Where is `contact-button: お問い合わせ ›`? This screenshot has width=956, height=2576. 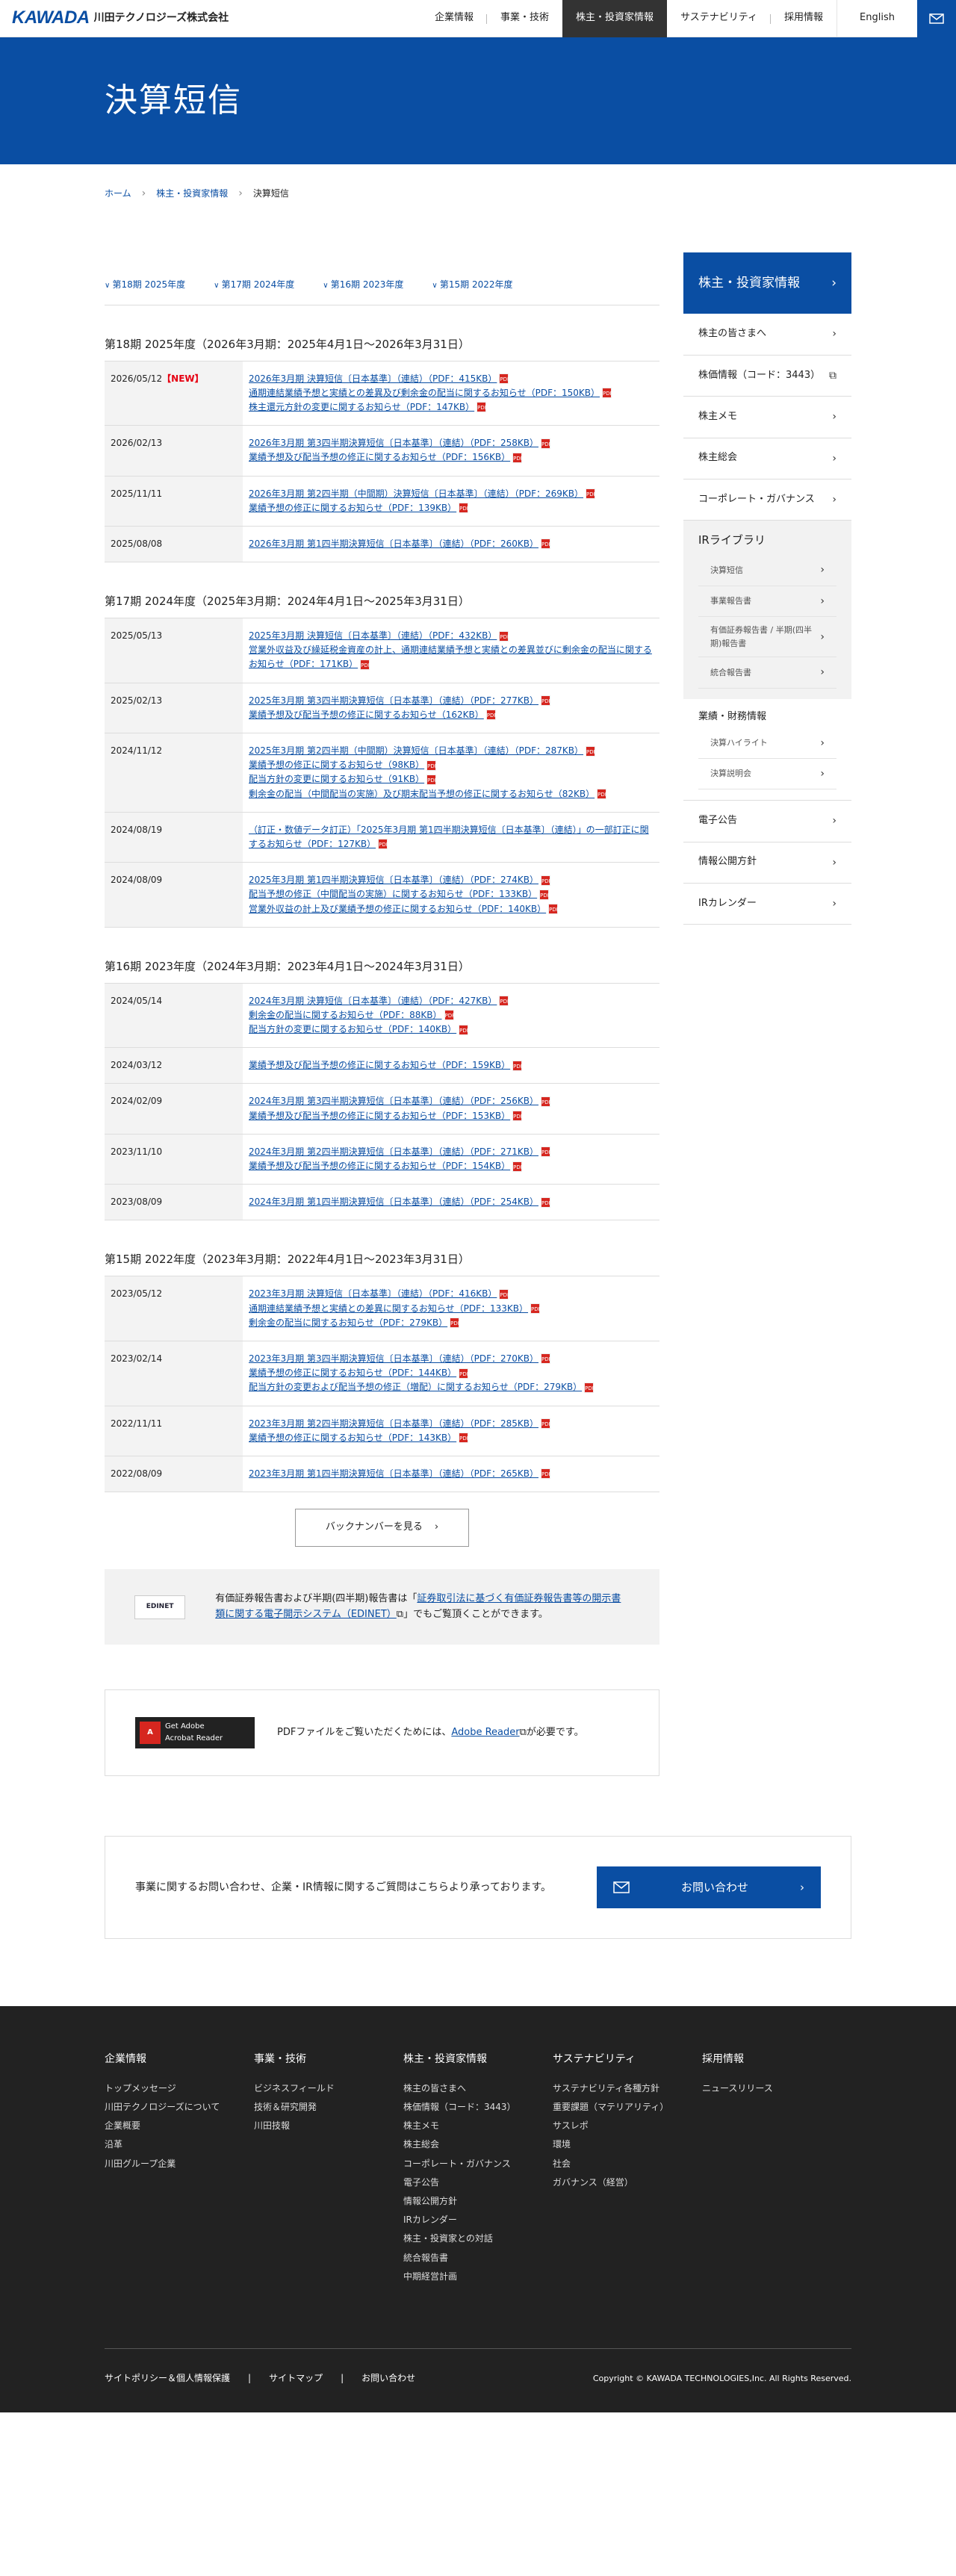
contact-button: お問い合わせ › is located at coordinates (709, 1887).